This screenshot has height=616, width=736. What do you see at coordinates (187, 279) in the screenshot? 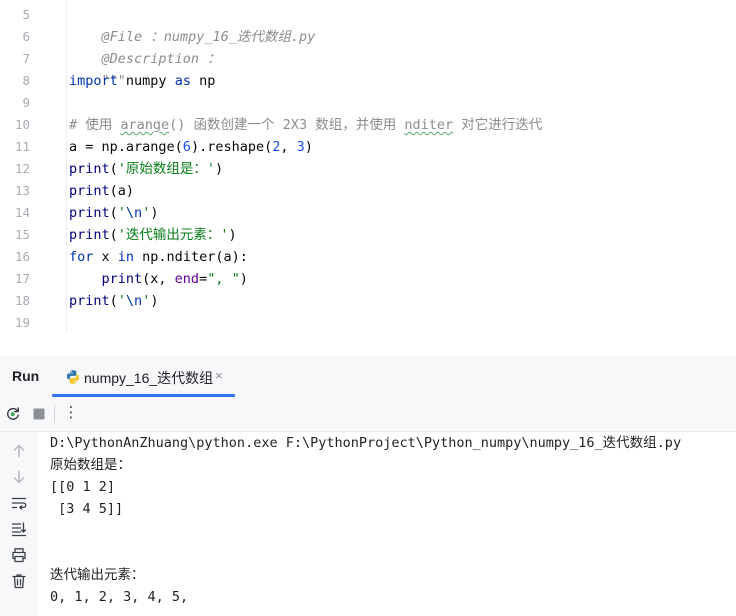
I see `keyword-argument: end` at bounding box center [187, 279].